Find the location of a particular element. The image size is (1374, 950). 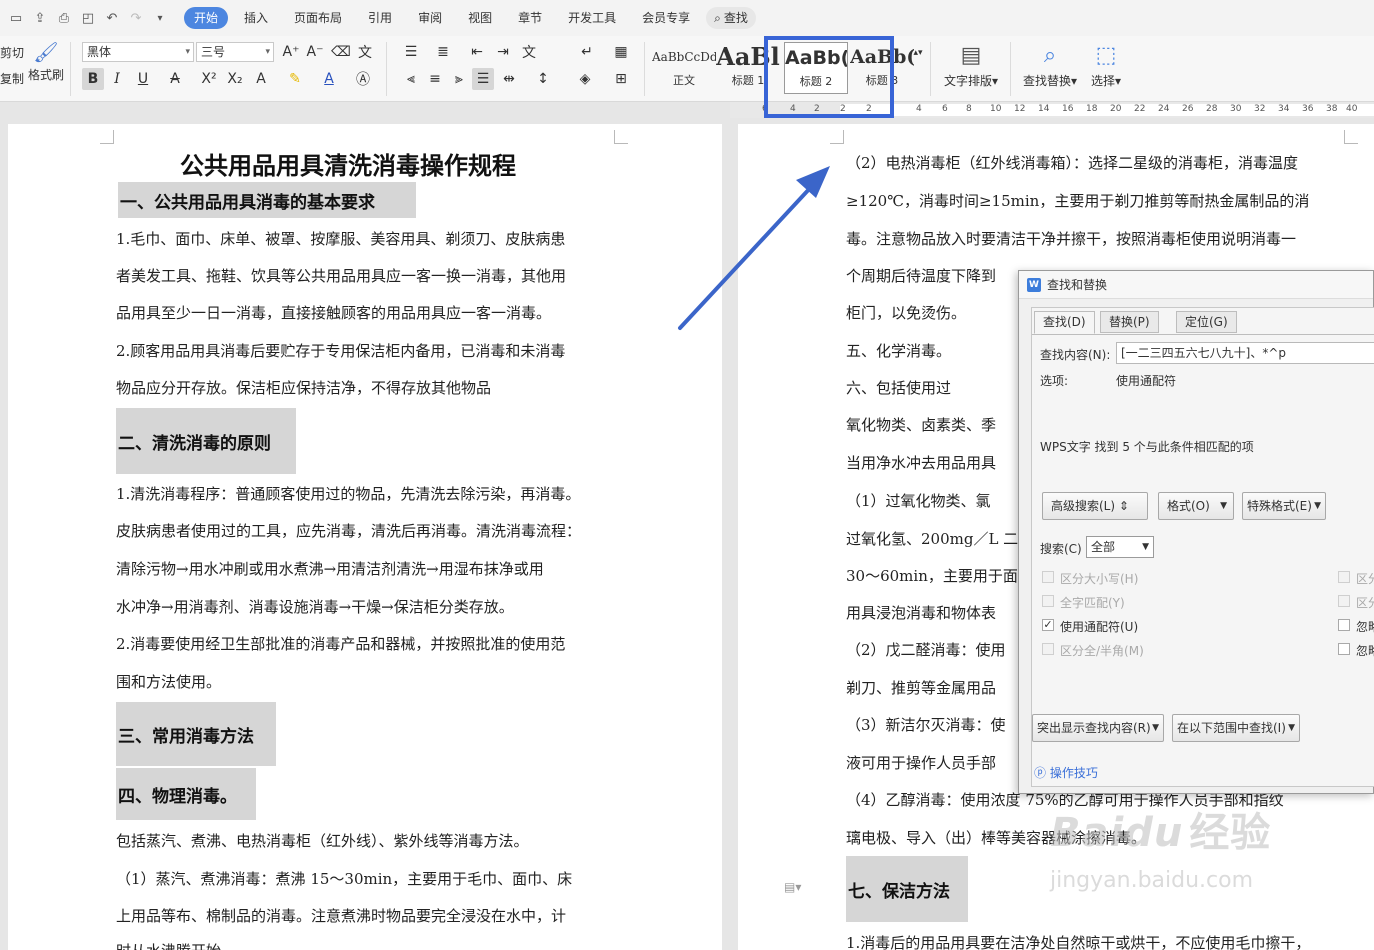

text-layout-button: ▤ 文字排版▾ is located at coordinates (971, 64).